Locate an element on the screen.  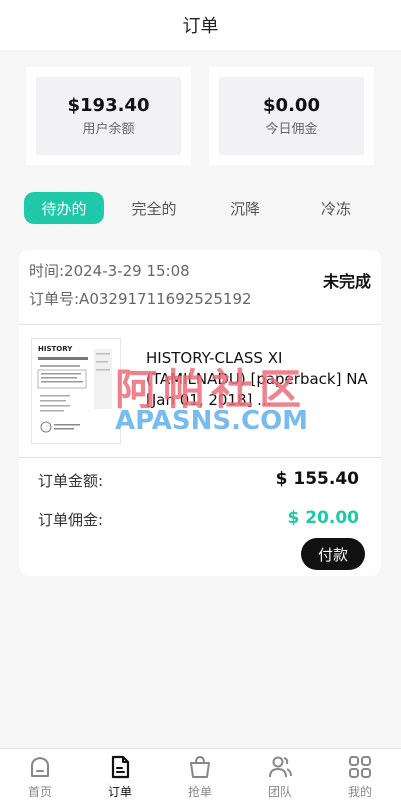
order-commission-label: 订单佣金: is located at coordinates (71, 520).